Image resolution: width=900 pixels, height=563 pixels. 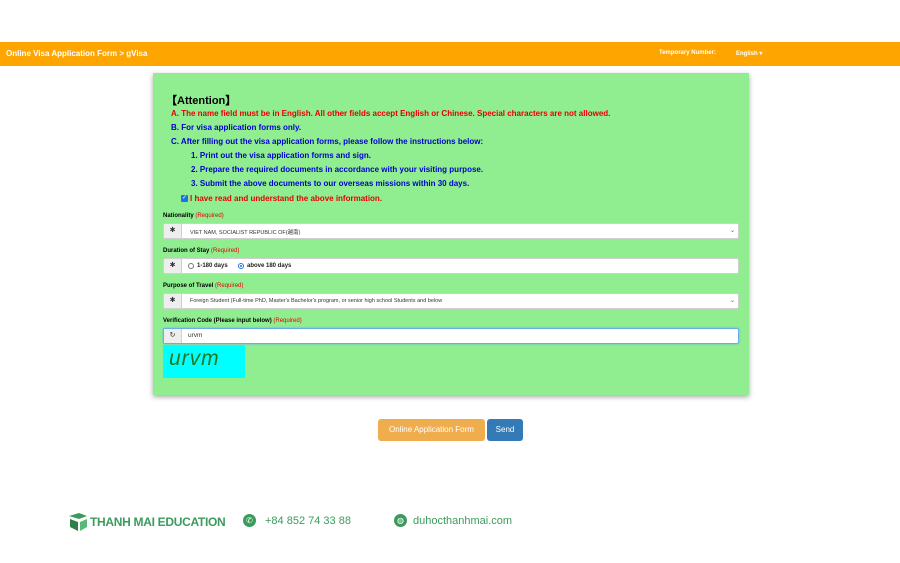 I want to click on footer-website: duhocthanhmai.com, so click(x=462, y=521).